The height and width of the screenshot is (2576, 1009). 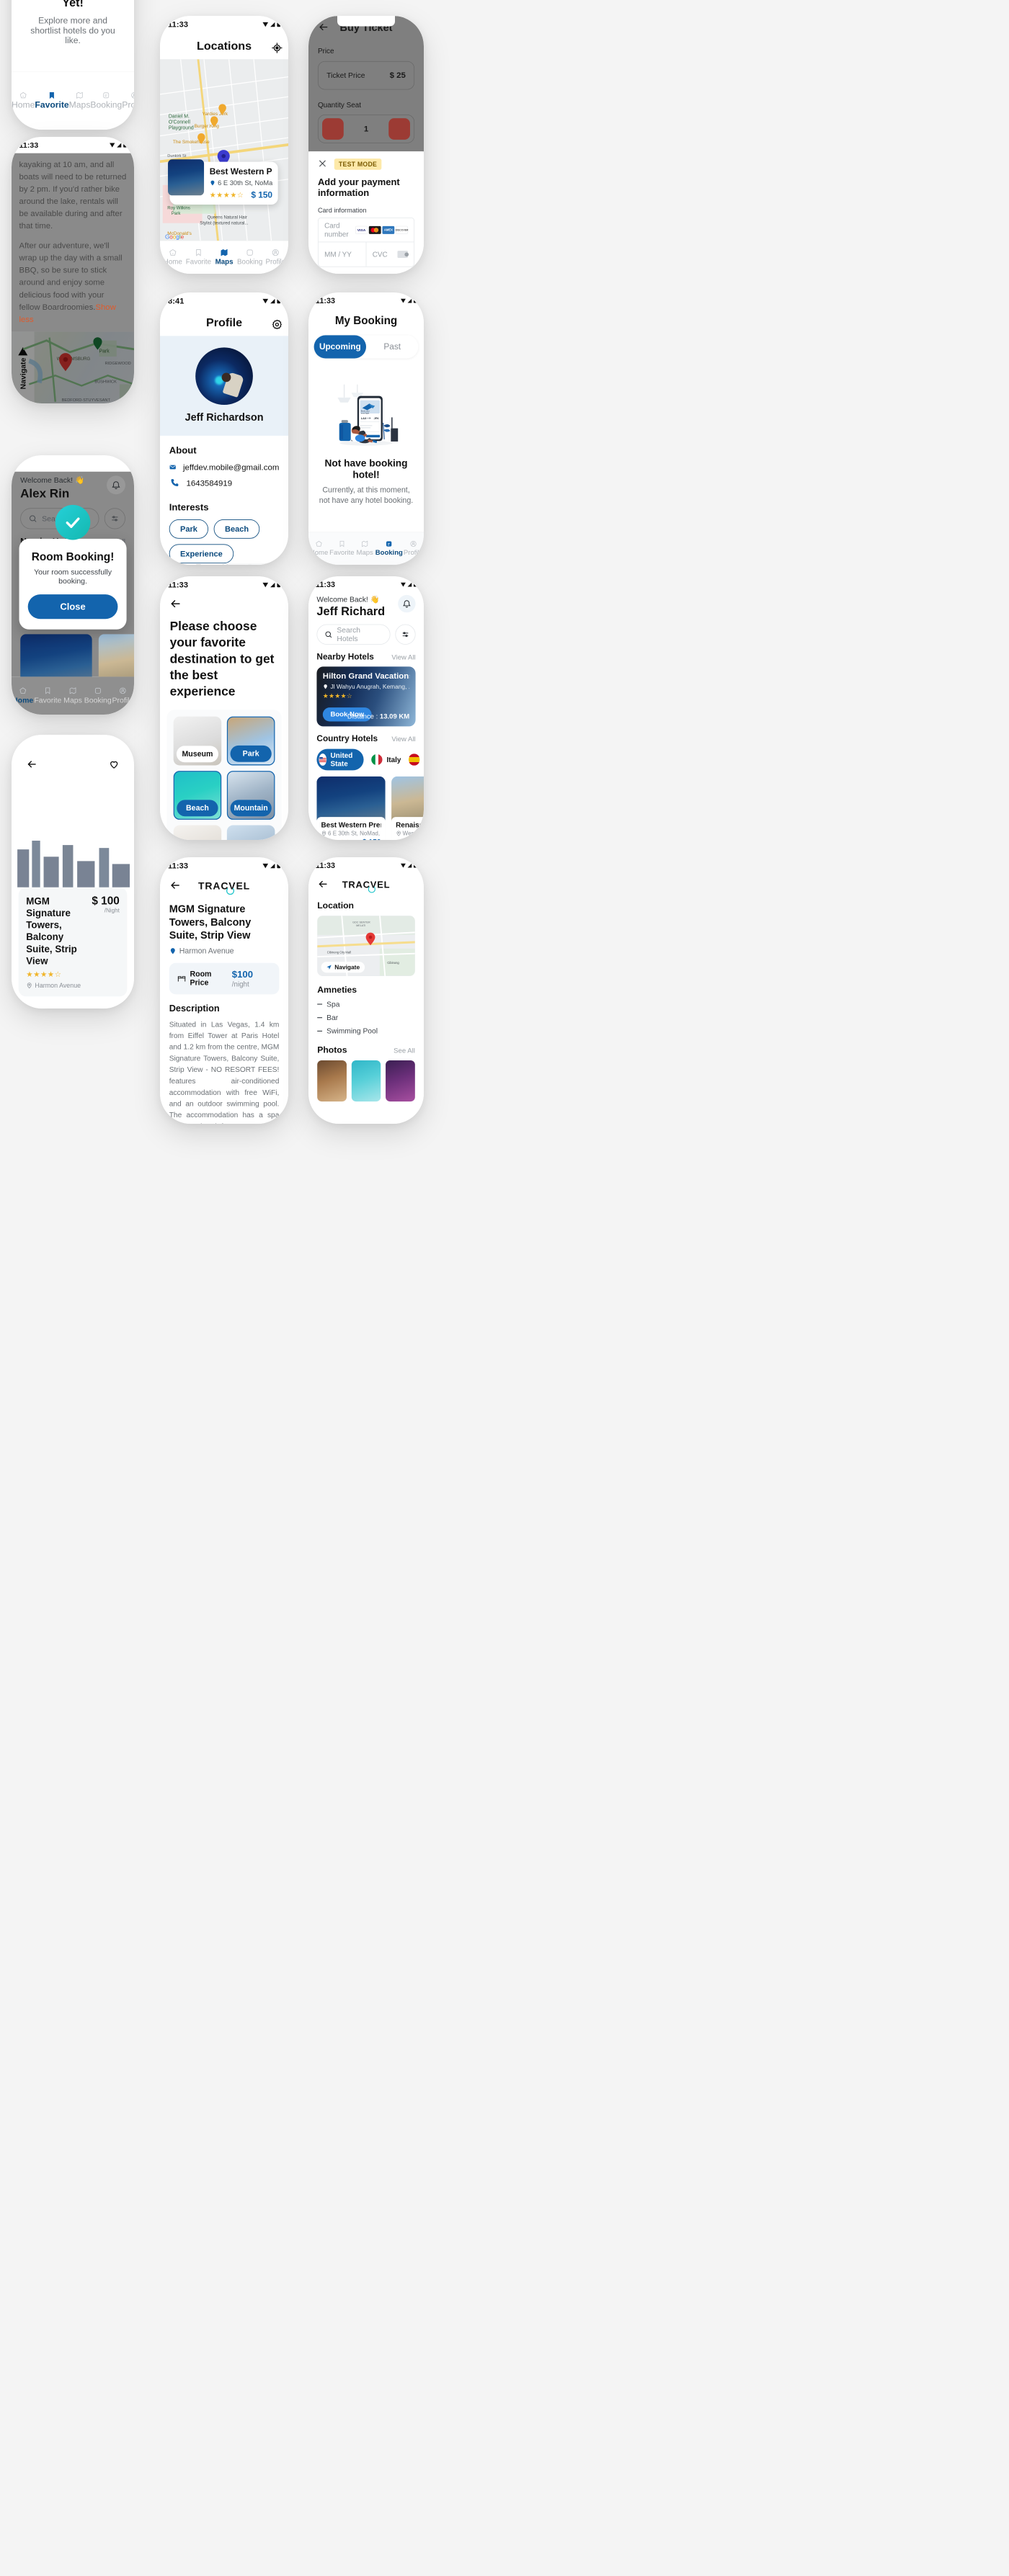 What do you see at coordinates (333, 129) in the screenshot?
I see `quantity-decrement-button` at bounding box center [333, 129].